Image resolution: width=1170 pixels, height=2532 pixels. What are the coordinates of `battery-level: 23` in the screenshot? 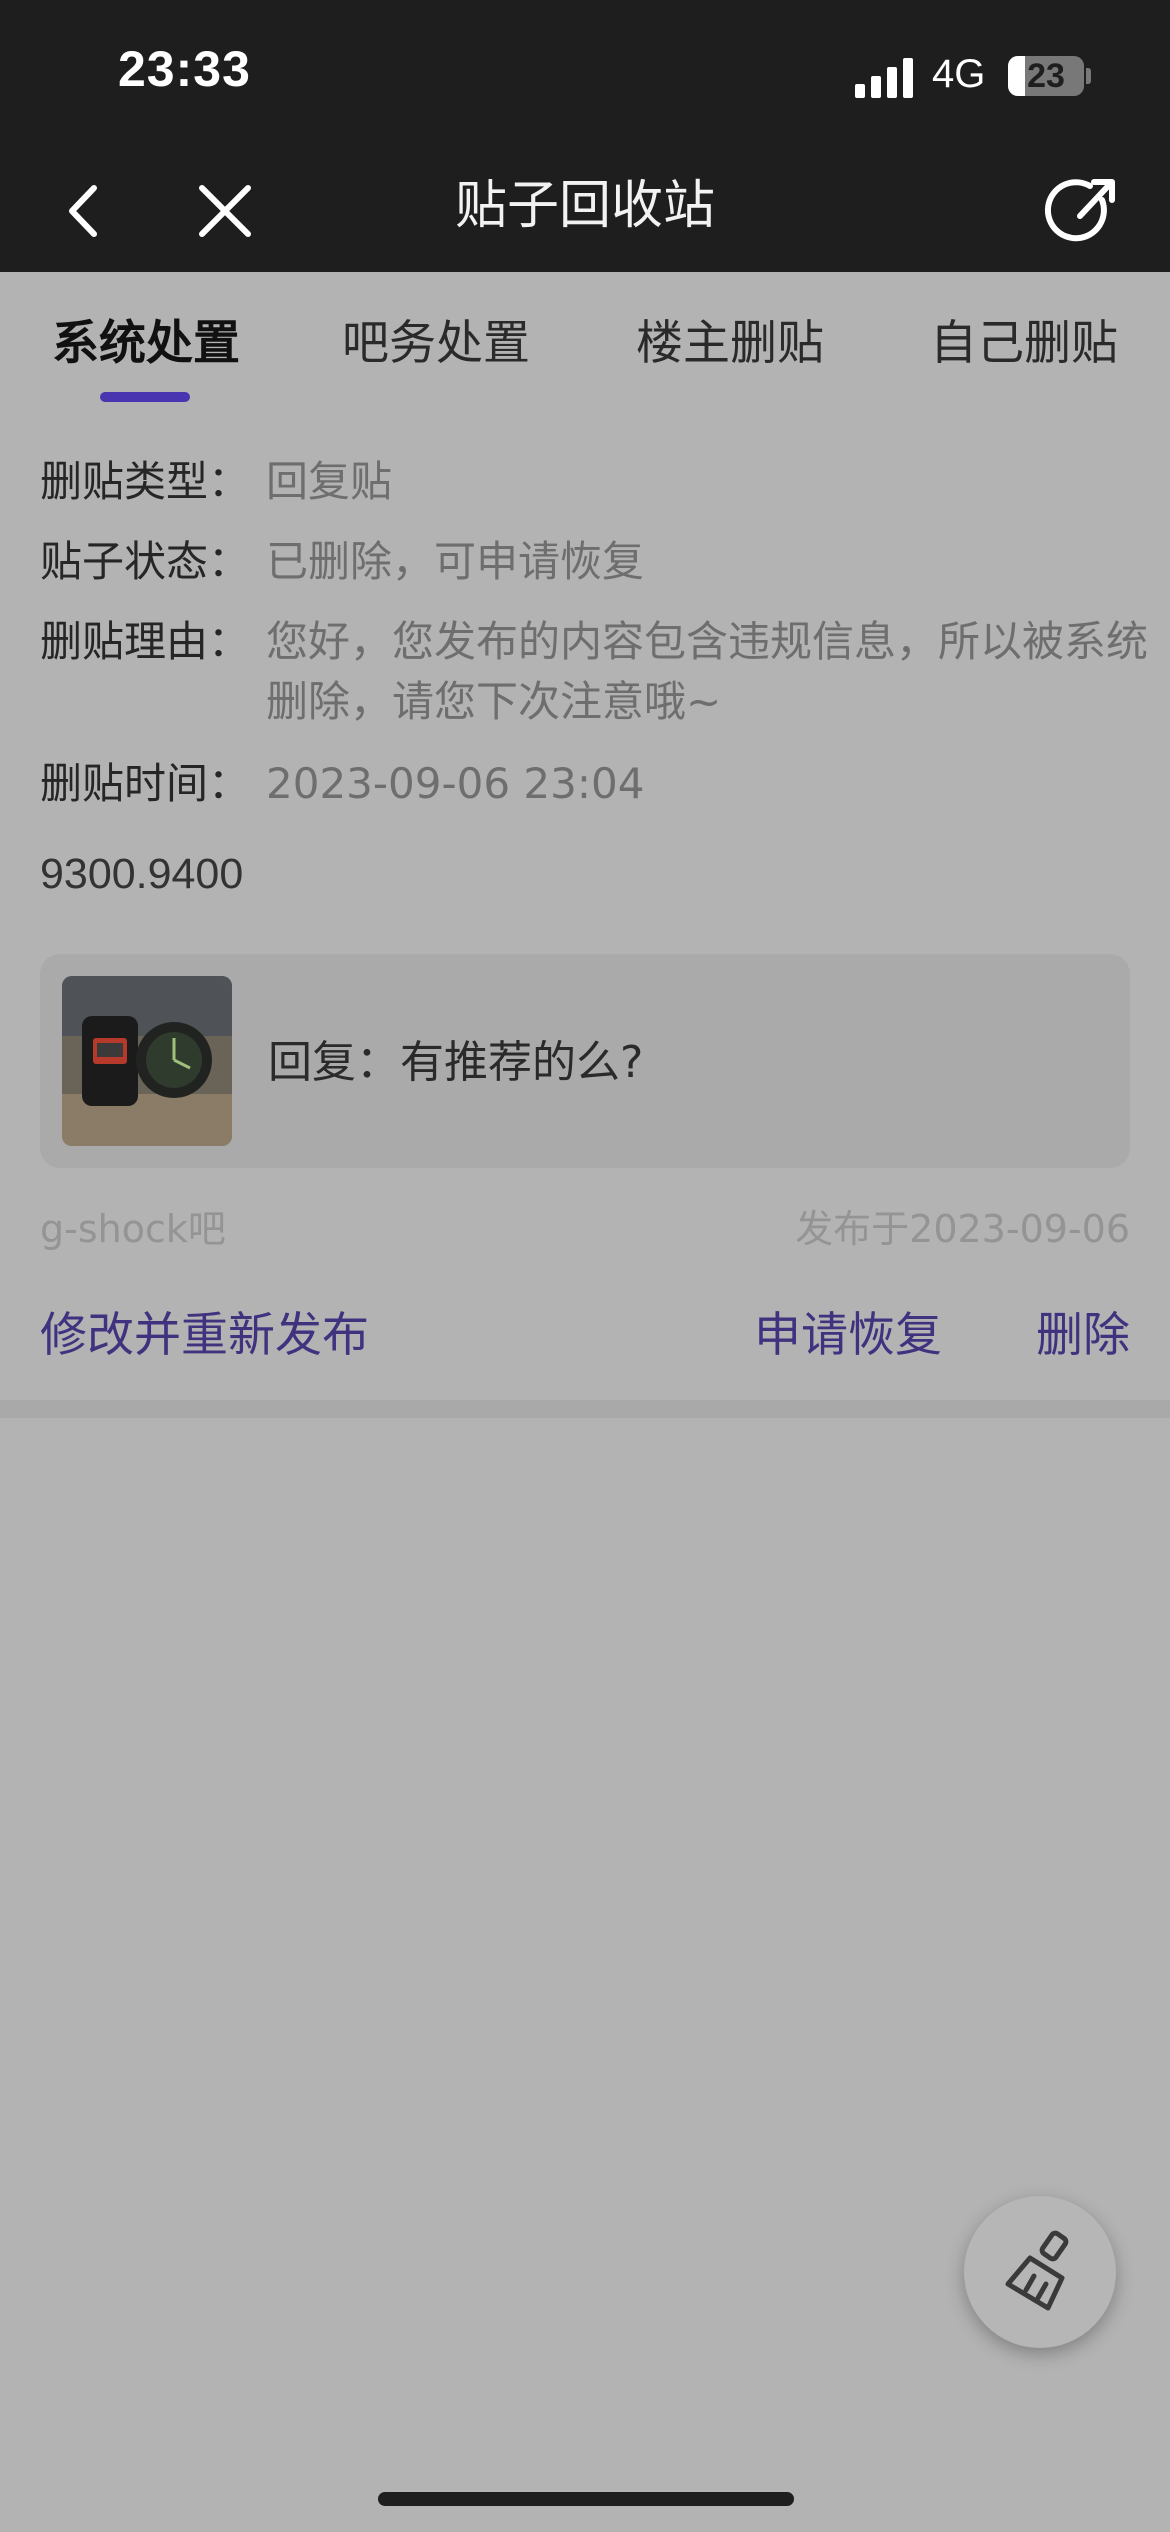 It's located at (1046, 76).